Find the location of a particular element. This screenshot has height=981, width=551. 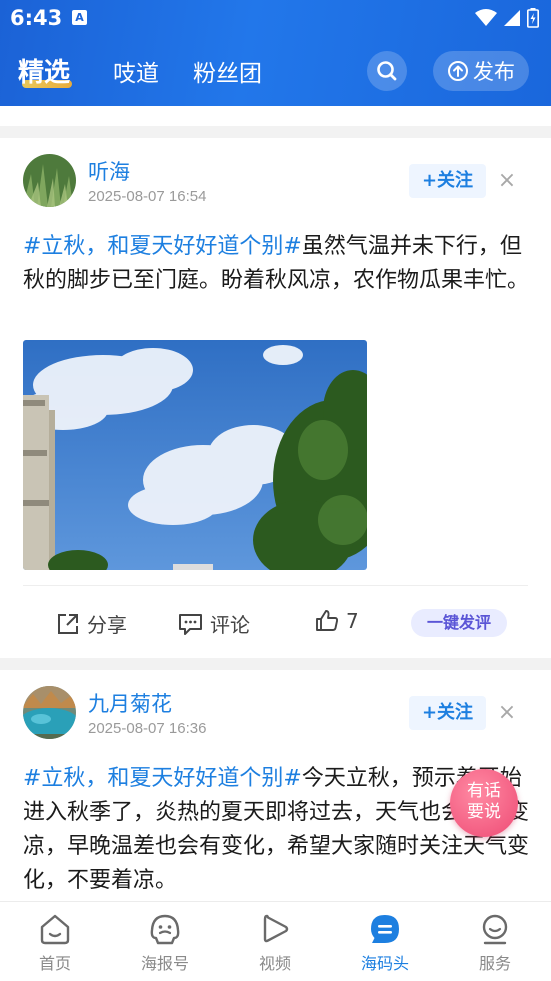

notification-icon: A is located at coordinates (79, 17).